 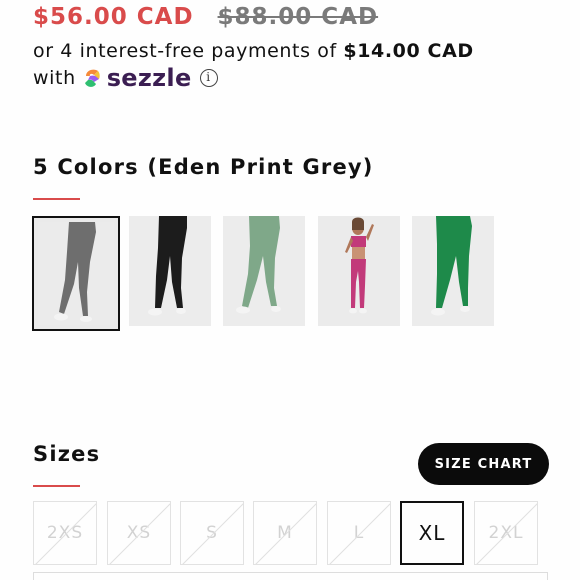 What do you see at coordinates (149, 78) in the screenshot?
I see `sezzle-wordmark: sezzle` at bounding box center [149, 78].